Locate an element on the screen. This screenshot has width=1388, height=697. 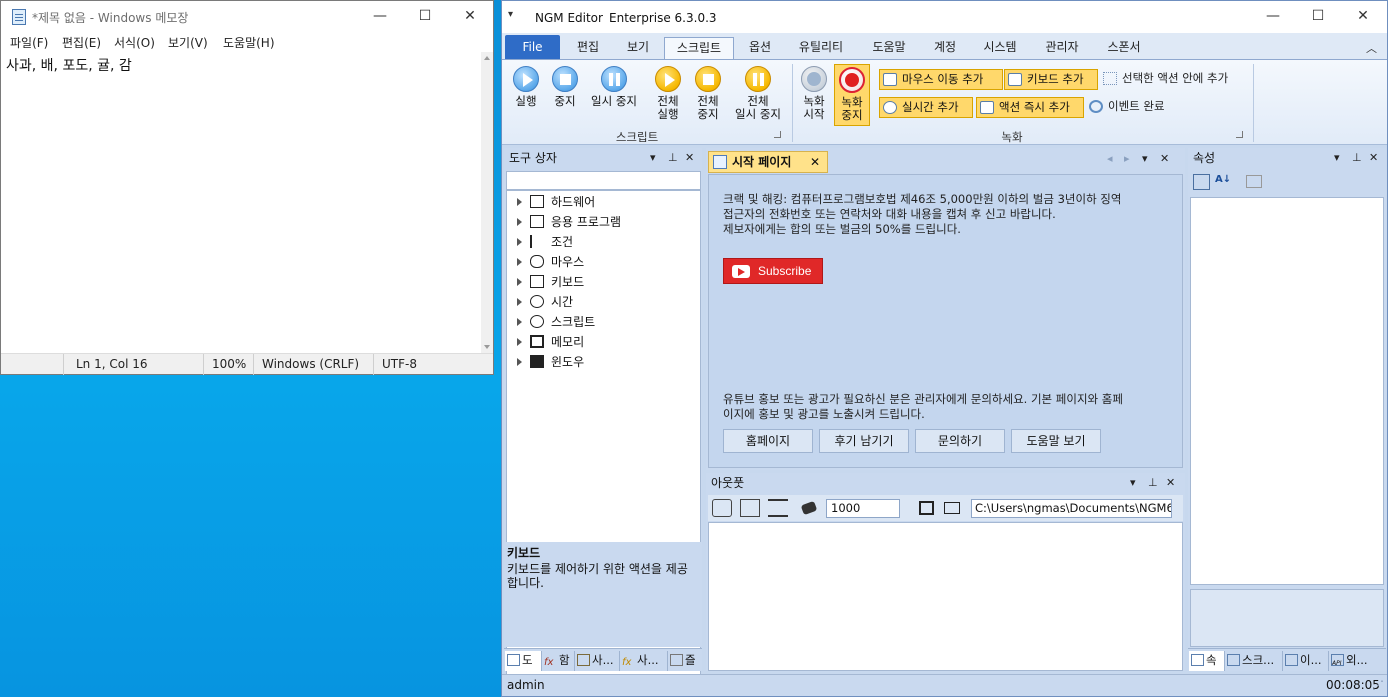
notepad-titlebar: *제목 없음 - Windows 메모장 — ☐ ✕ is located at coordinates (247, 16).